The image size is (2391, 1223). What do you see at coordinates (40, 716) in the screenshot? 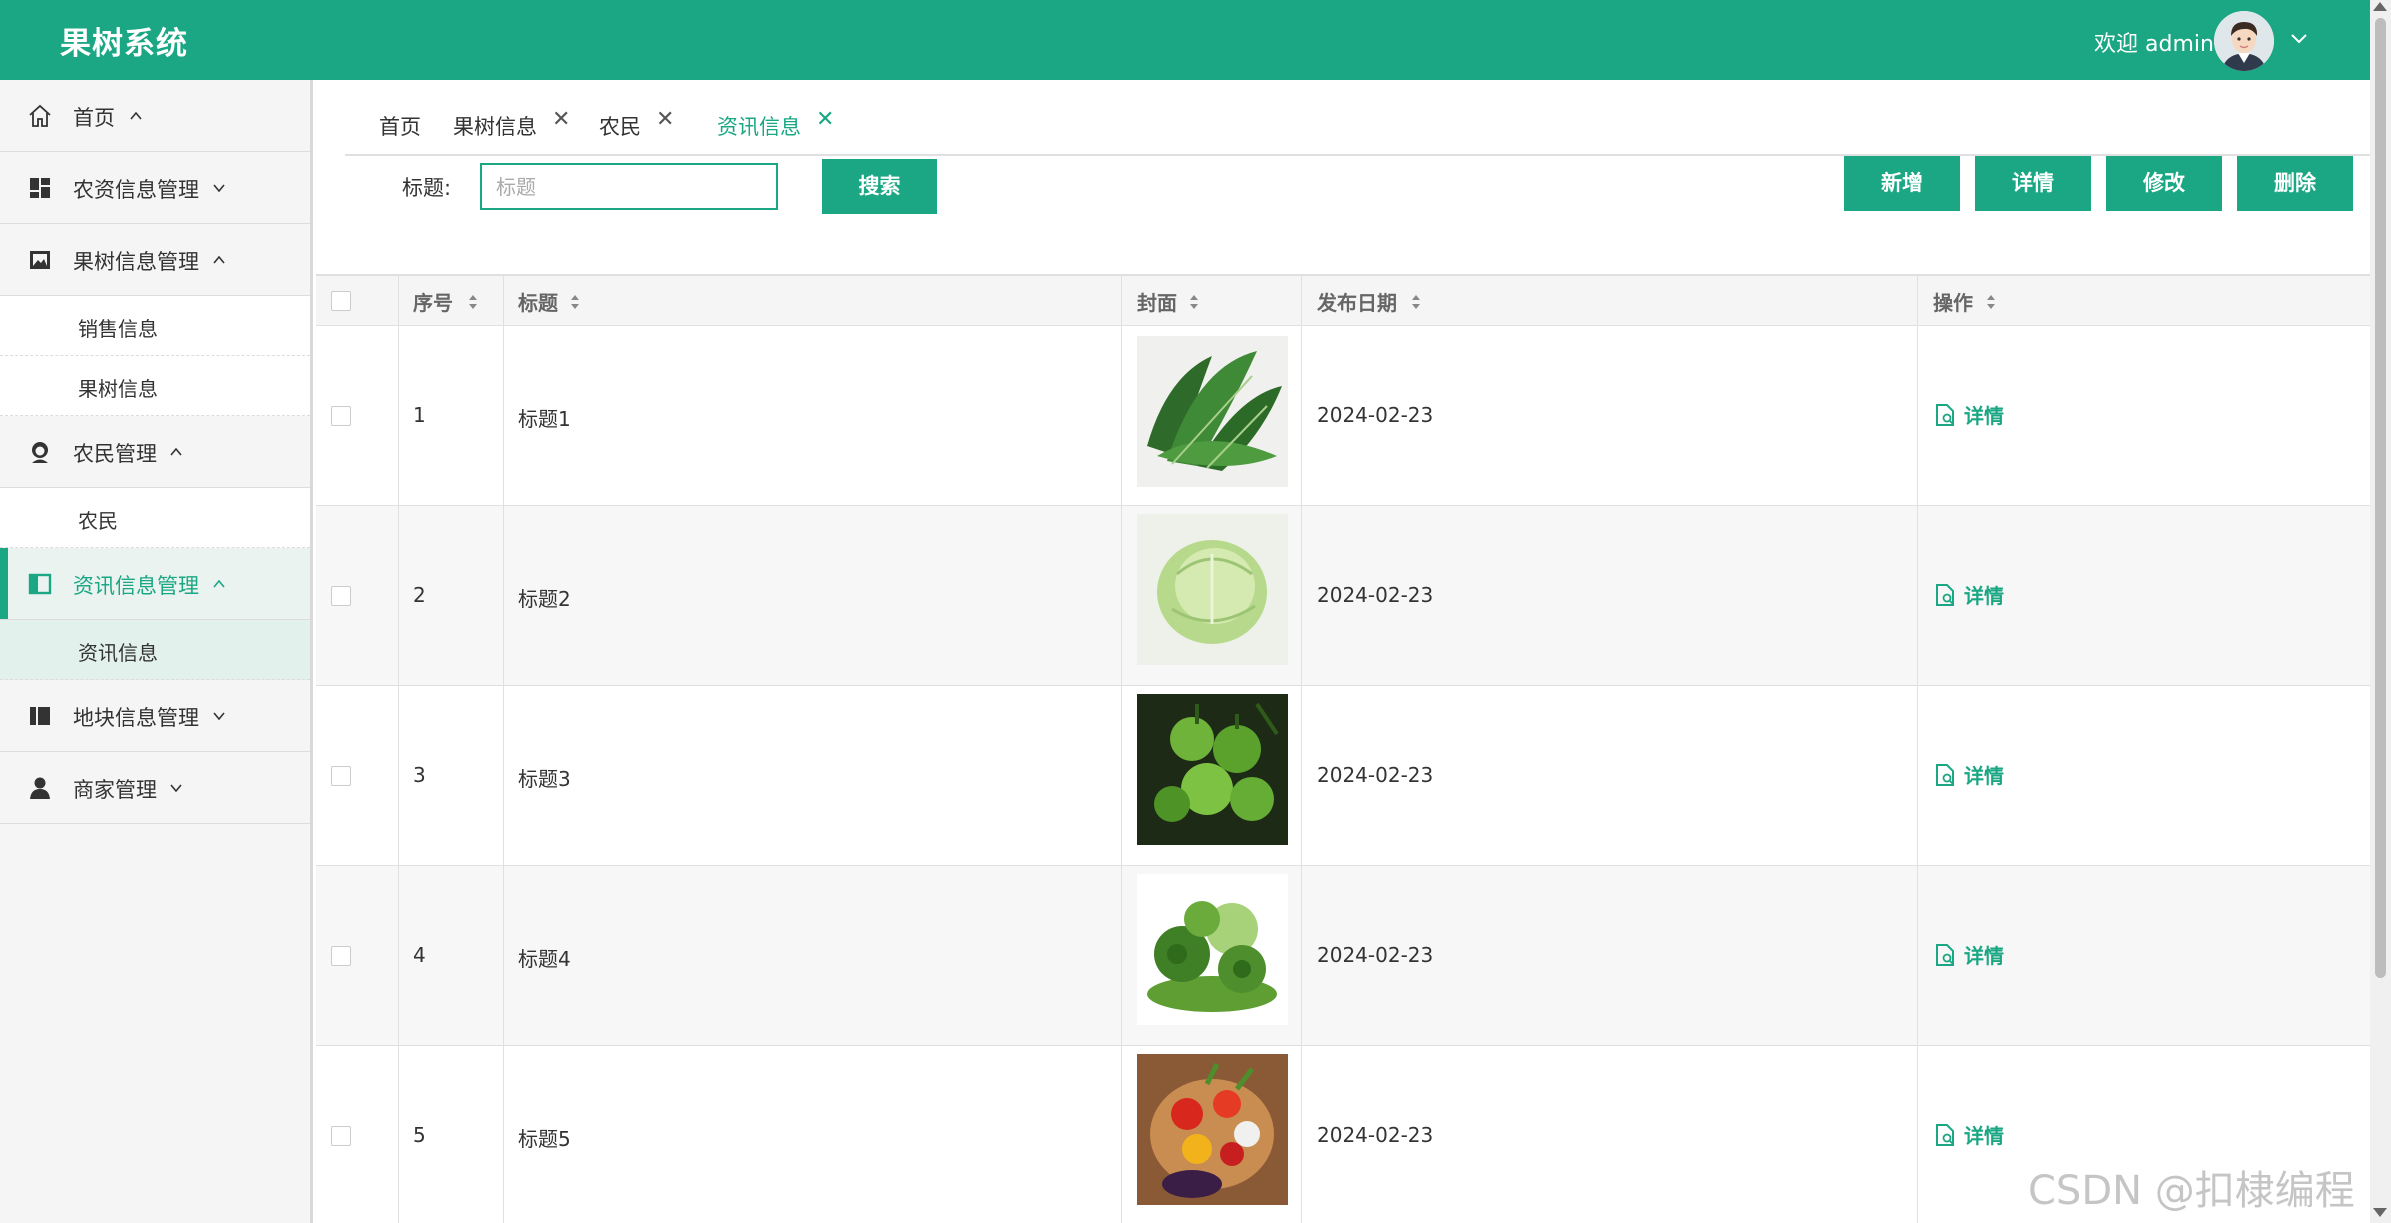
I see `column-icon` at bounding box center [40, 716].